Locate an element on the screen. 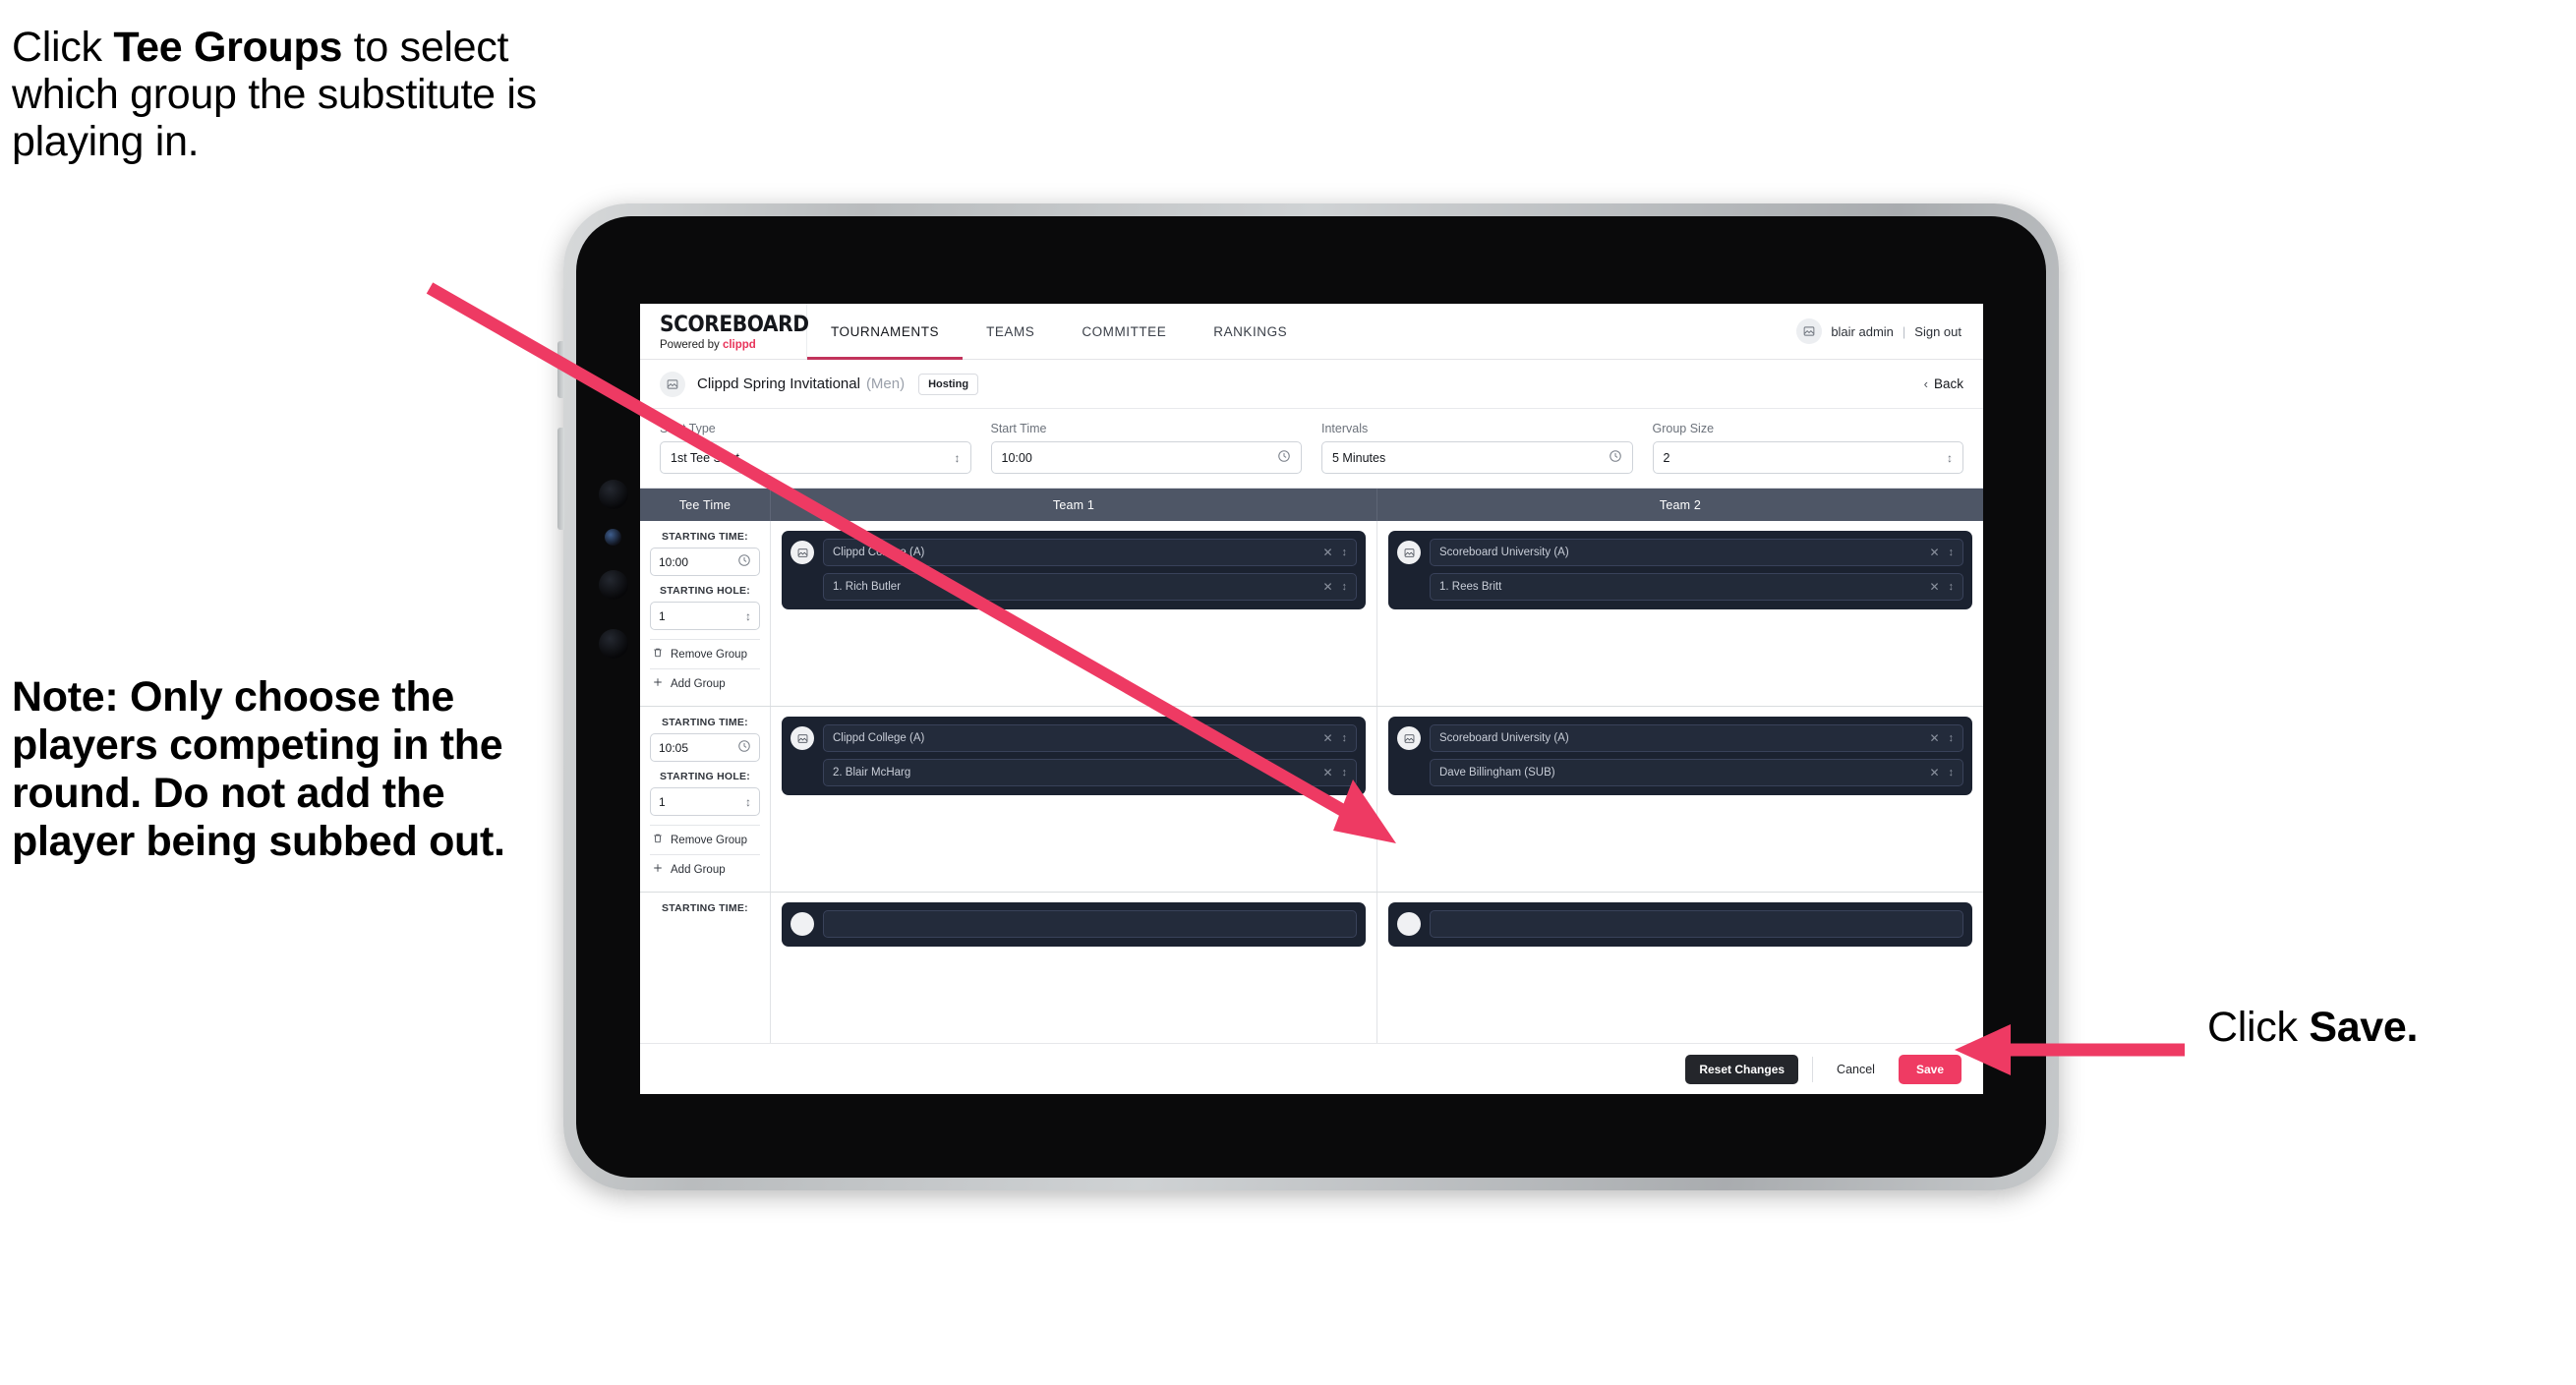 The image size is (2576, 1385). tablet-camera-lens-middle is located at coordinates (613, 585).